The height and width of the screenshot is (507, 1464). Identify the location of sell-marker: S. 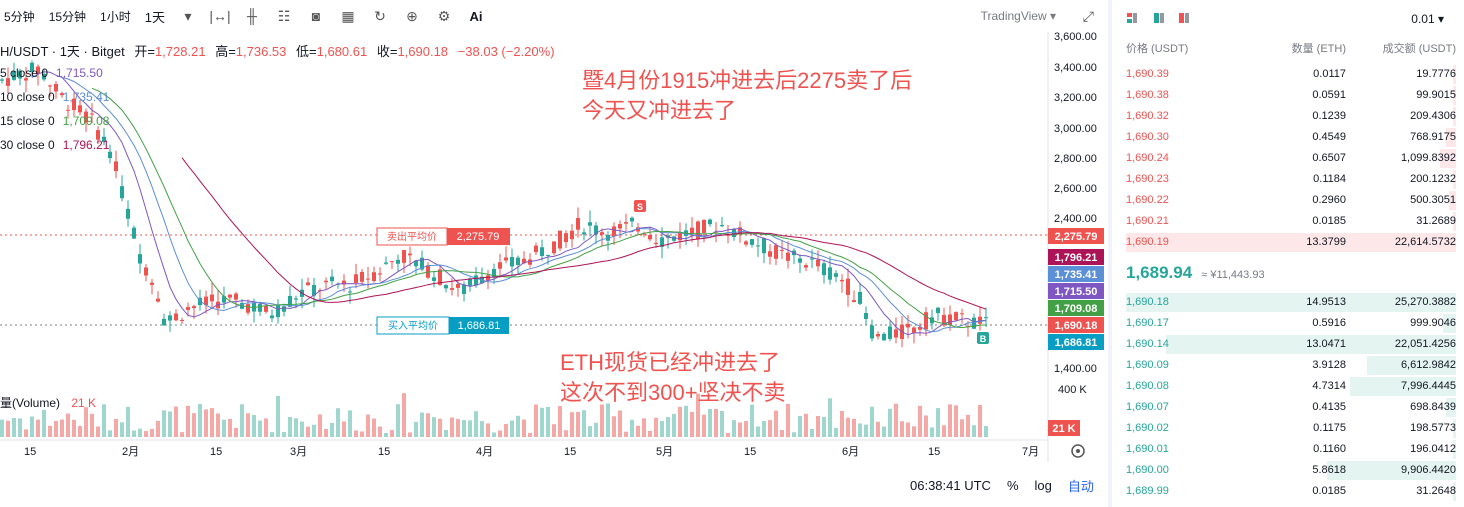
(640, 206).